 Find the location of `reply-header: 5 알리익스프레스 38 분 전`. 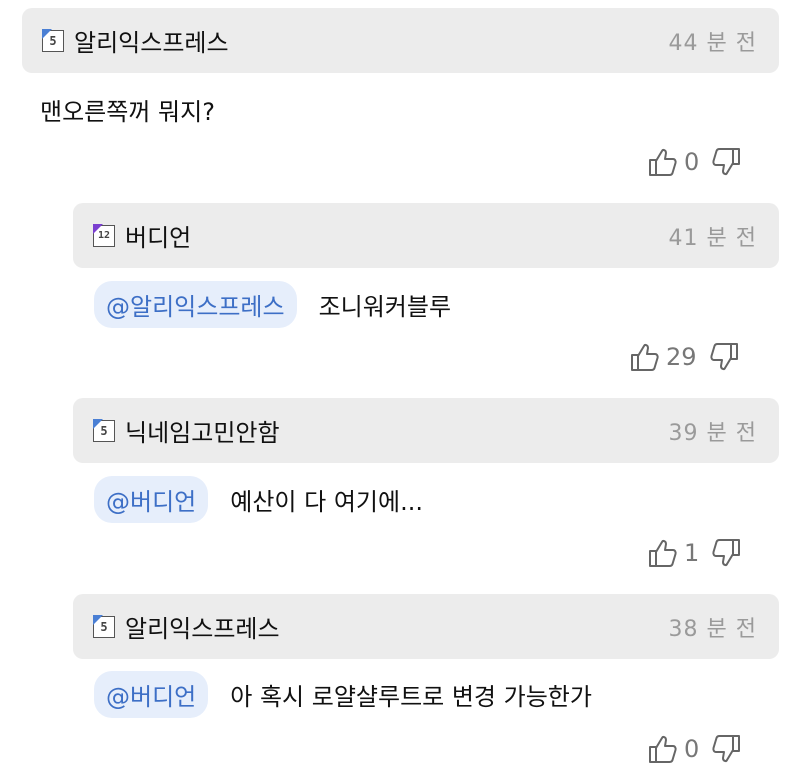

reply-header: 5 알리익스프레스 38 분 전 is located at coordinates (426, 626).